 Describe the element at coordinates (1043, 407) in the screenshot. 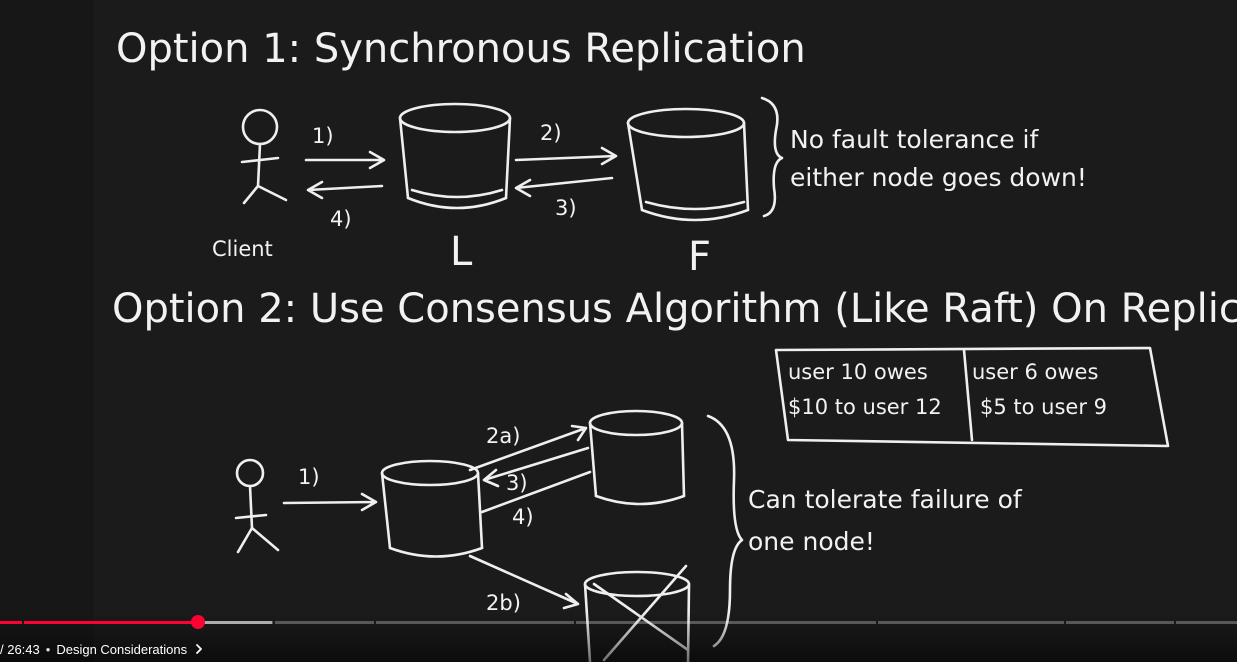

I see `log-entry-2-line2: $5 to user 9` at that location.